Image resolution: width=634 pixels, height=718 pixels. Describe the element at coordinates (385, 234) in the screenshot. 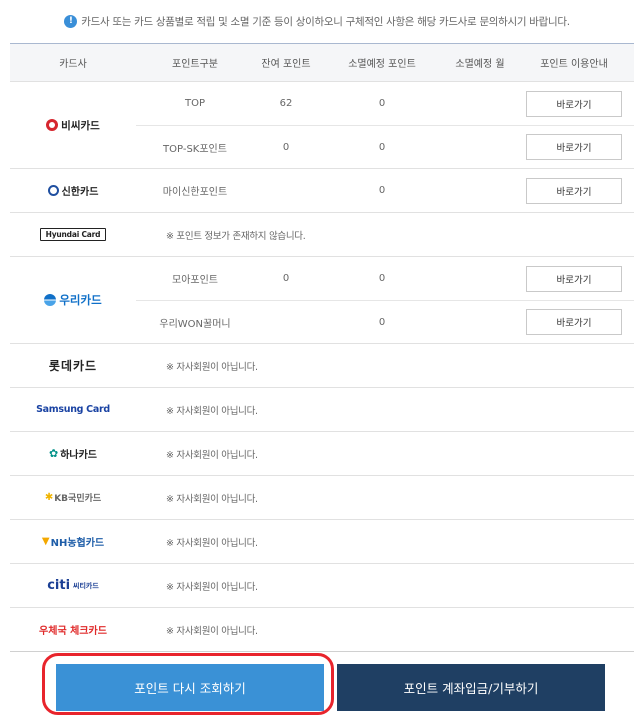

I see `table-row: ※ 포인트 정보가 존재하지 않습니다.` at that location.